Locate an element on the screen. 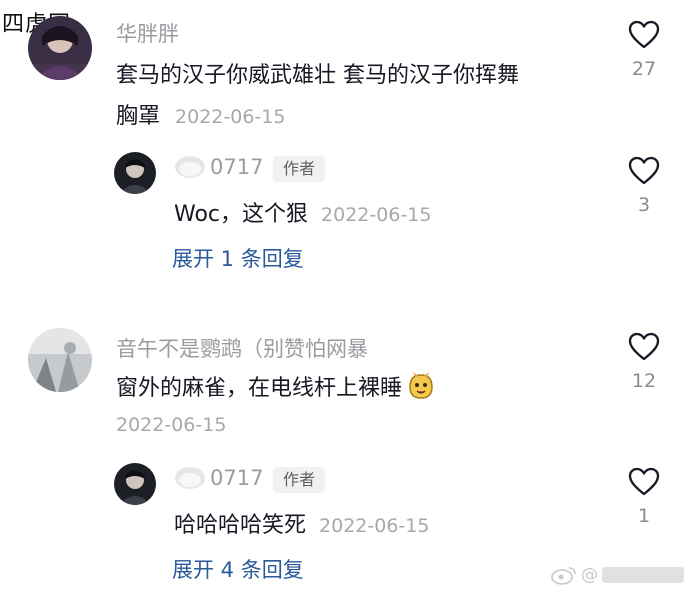 This screenshot has width=690, height=589. like-count: 1 is located at coordinates (644, 516).